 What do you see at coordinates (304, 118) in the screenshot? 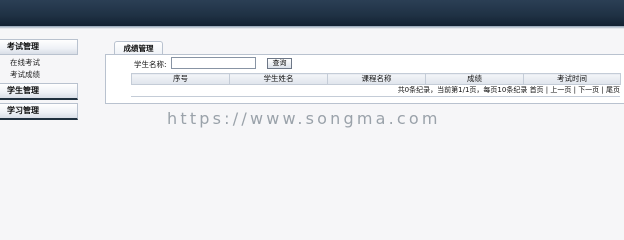
I see `watermark-text: https://www.songma.com` at bounding box center [304, 118].